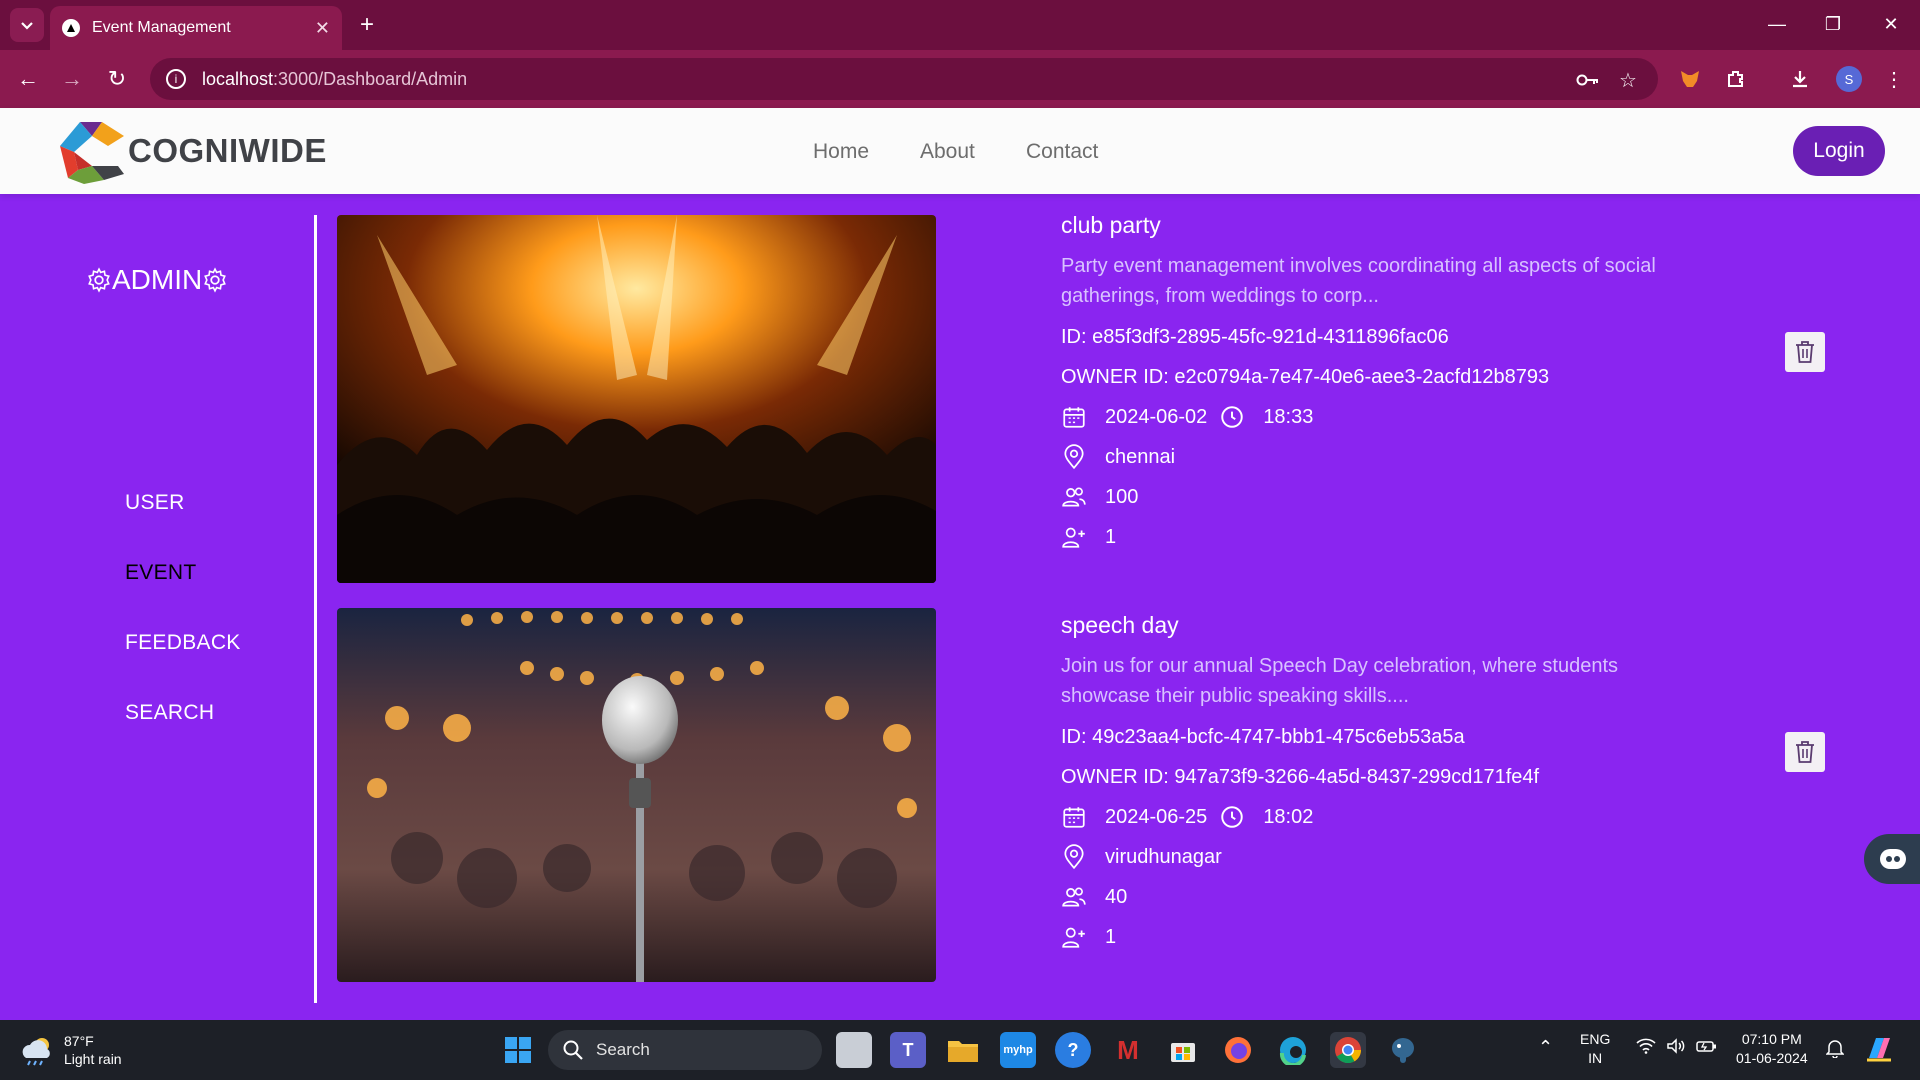  Describe the element at coordinates (1595, 1049) in the screenshot. I see `language-indicator: ENG IN` at that location.